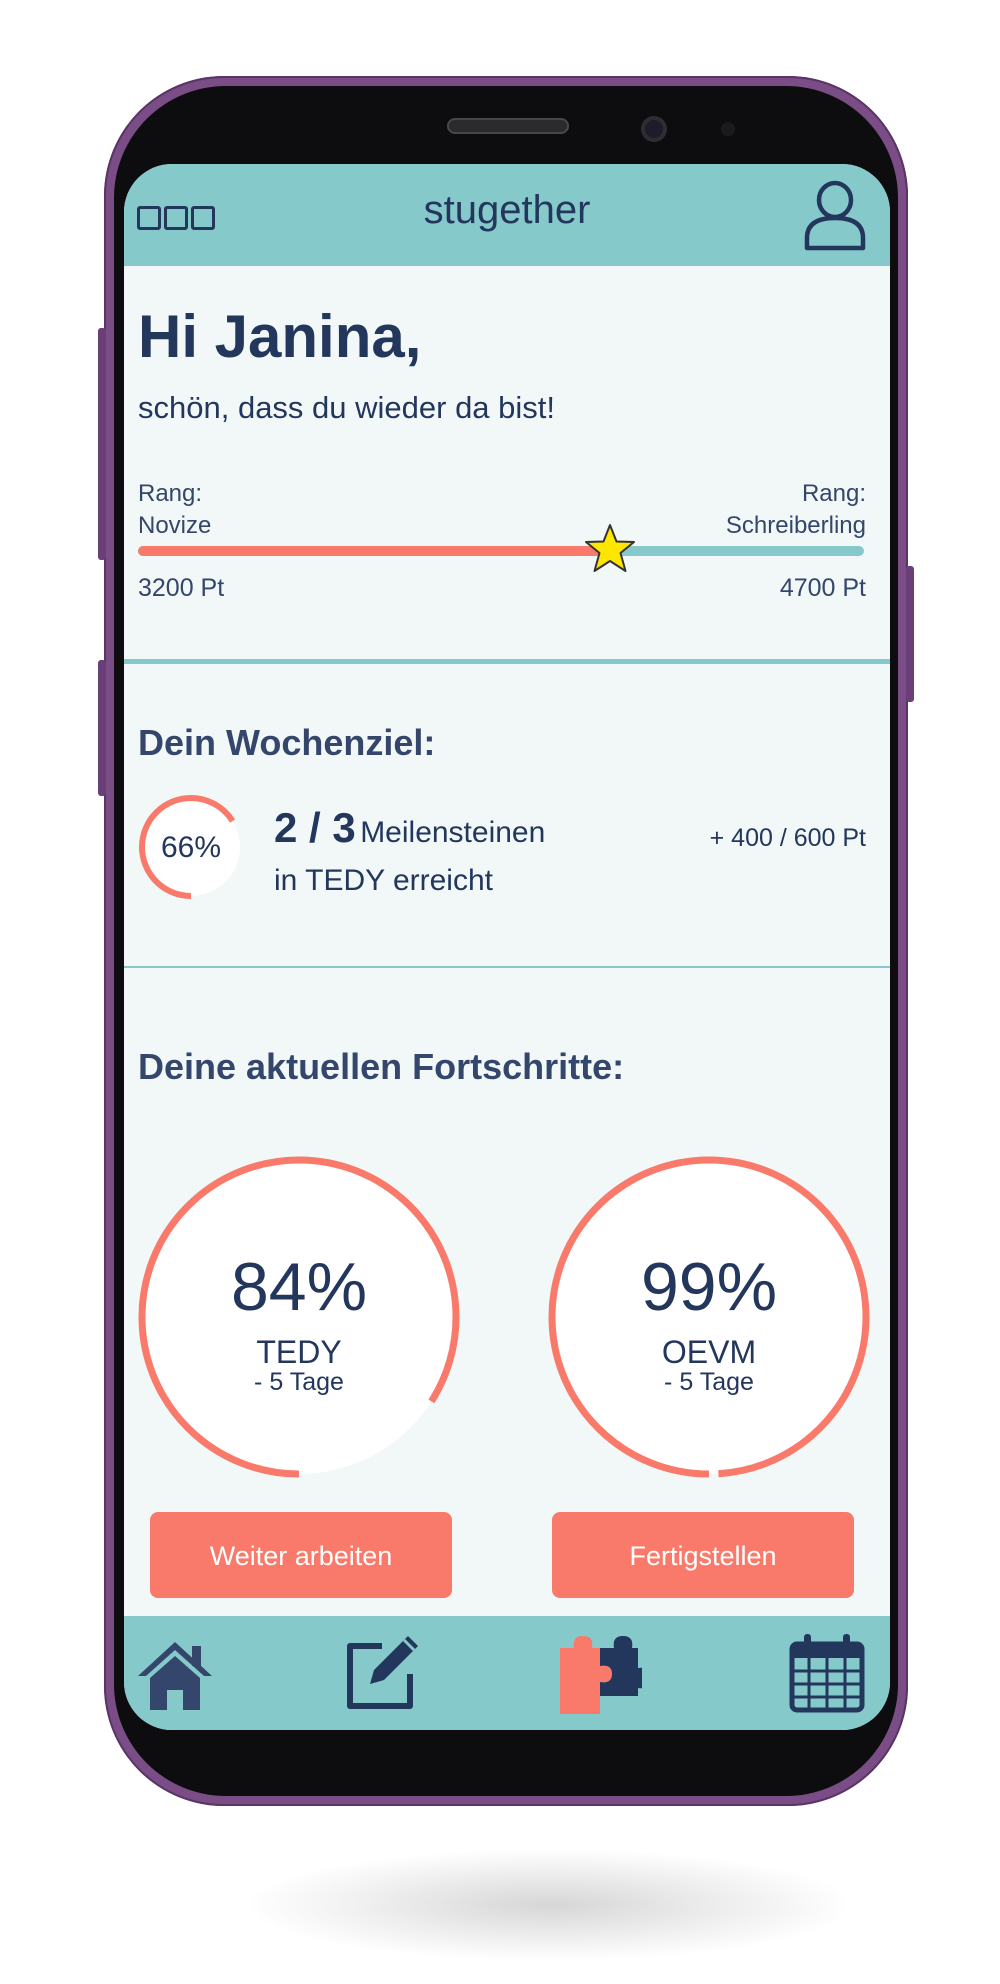 The image size is (1000, 1984). Describe the element at coordinates (347, 407) in the screenshot. I see `greeting-subtitle: schön, dass du wieder da bist!` at that location.